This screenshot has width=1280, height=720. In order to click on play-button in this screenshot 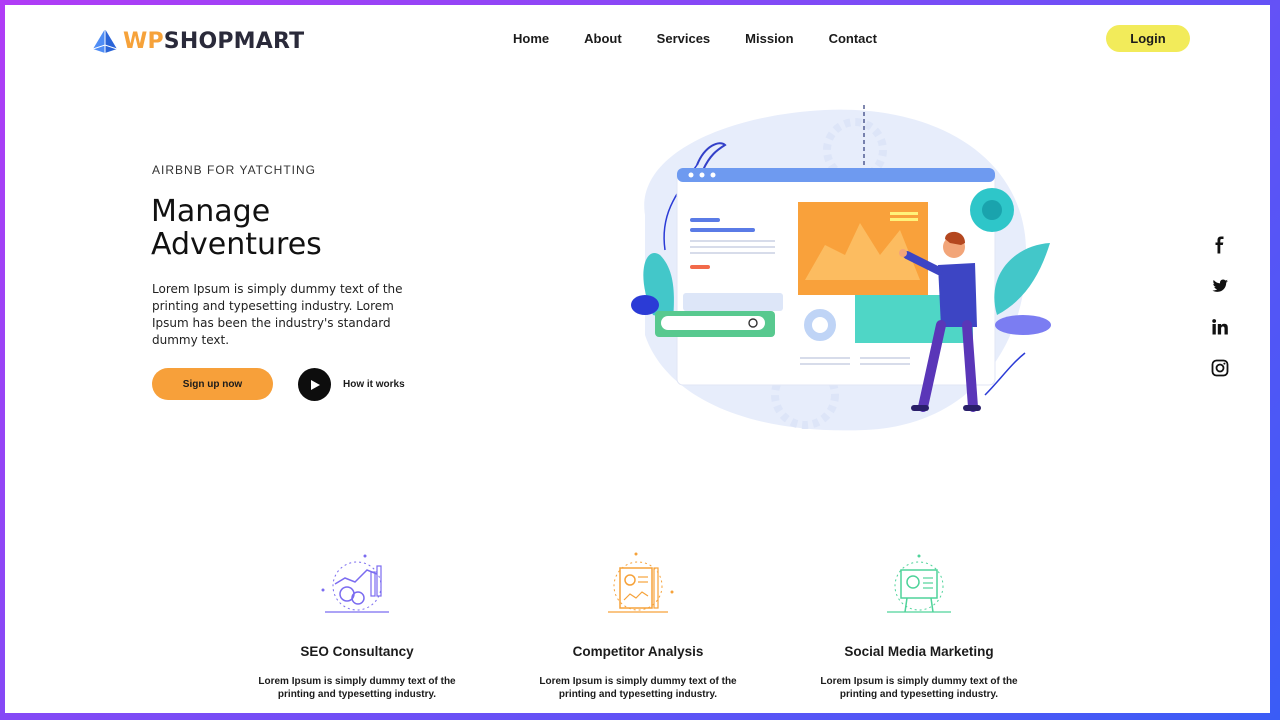, I will do `click(314, 384)`.